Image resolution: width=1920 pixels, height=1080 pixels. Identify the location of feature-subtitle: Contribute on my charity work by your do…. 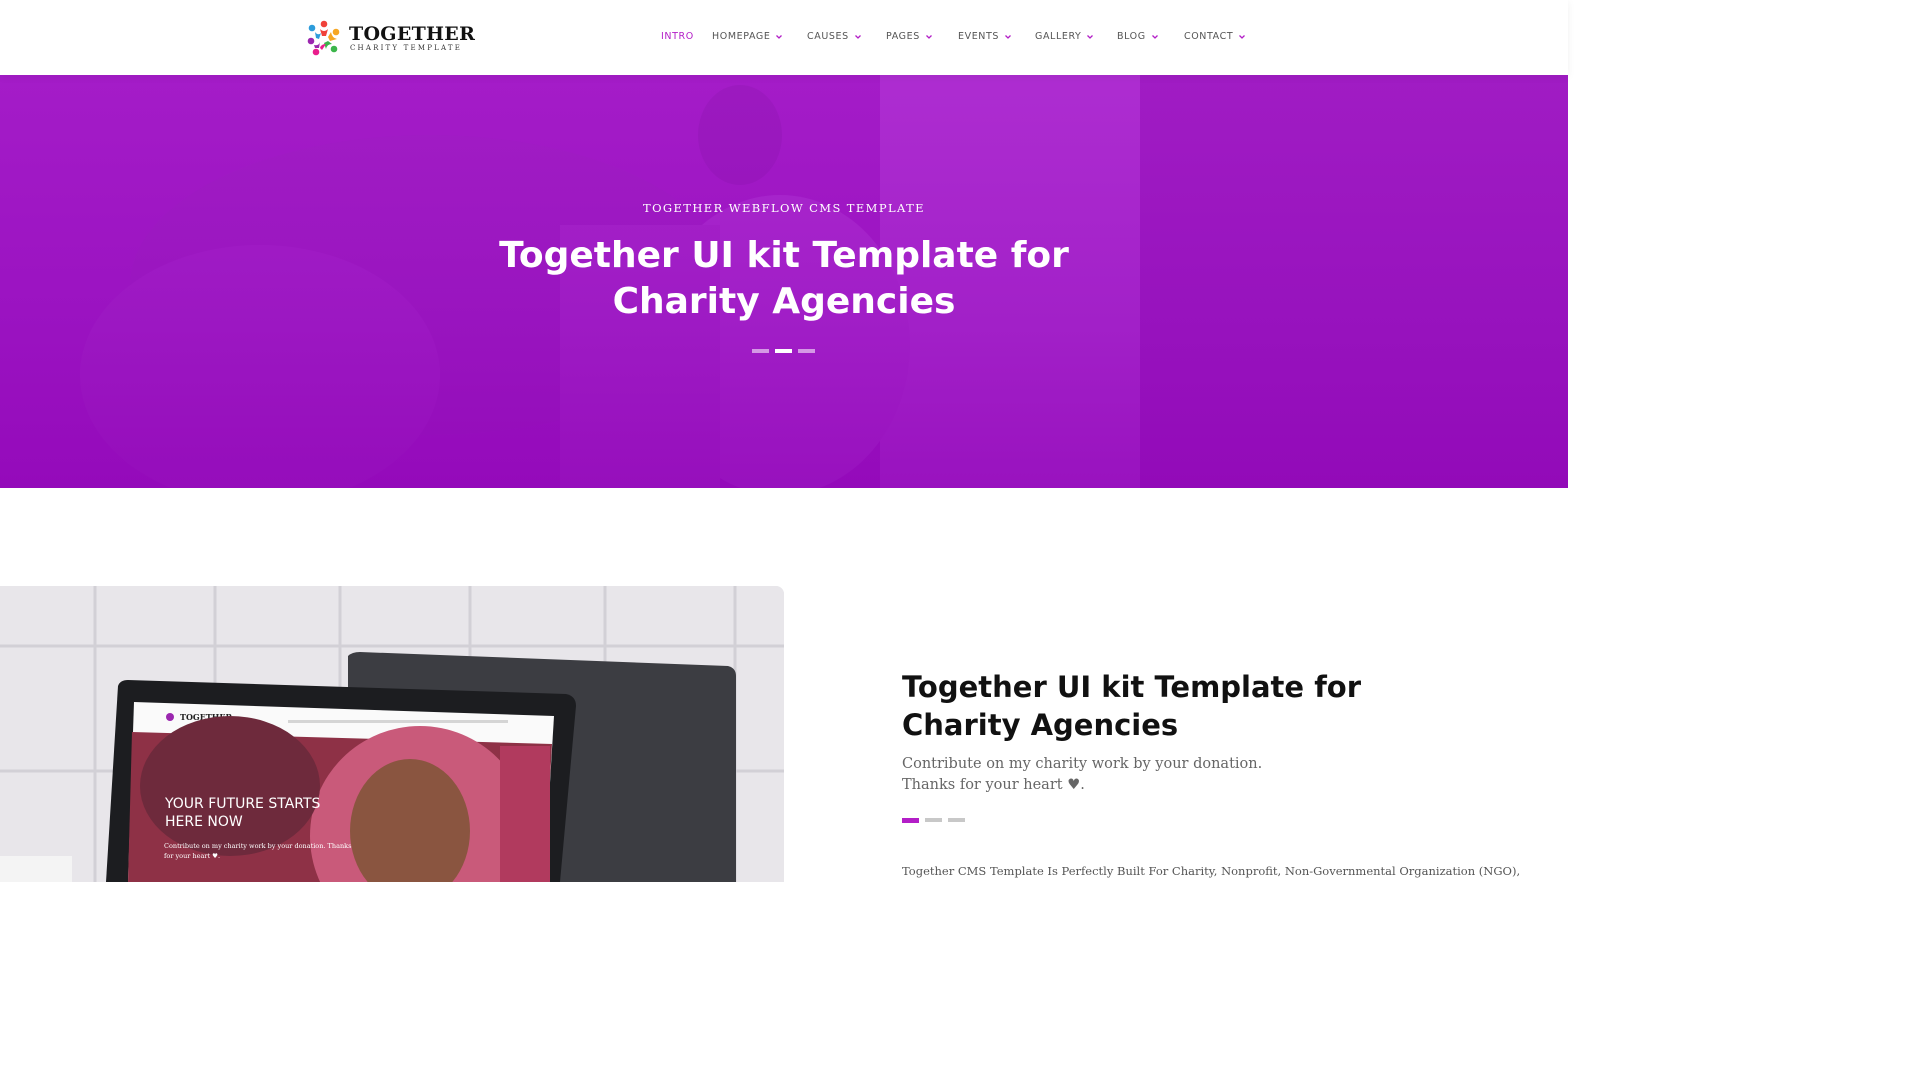
(1082, 774).